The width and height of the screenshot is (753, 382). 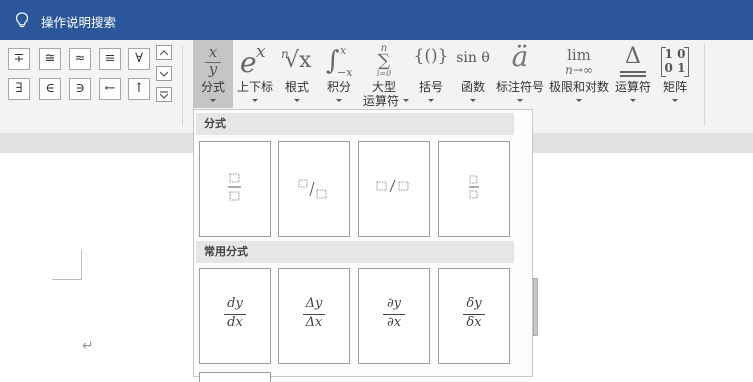 What do you see at coordinates (139, 59) in the screenshot?
I see `symbol-for-all: ∀` at bounding box center [139, 59].